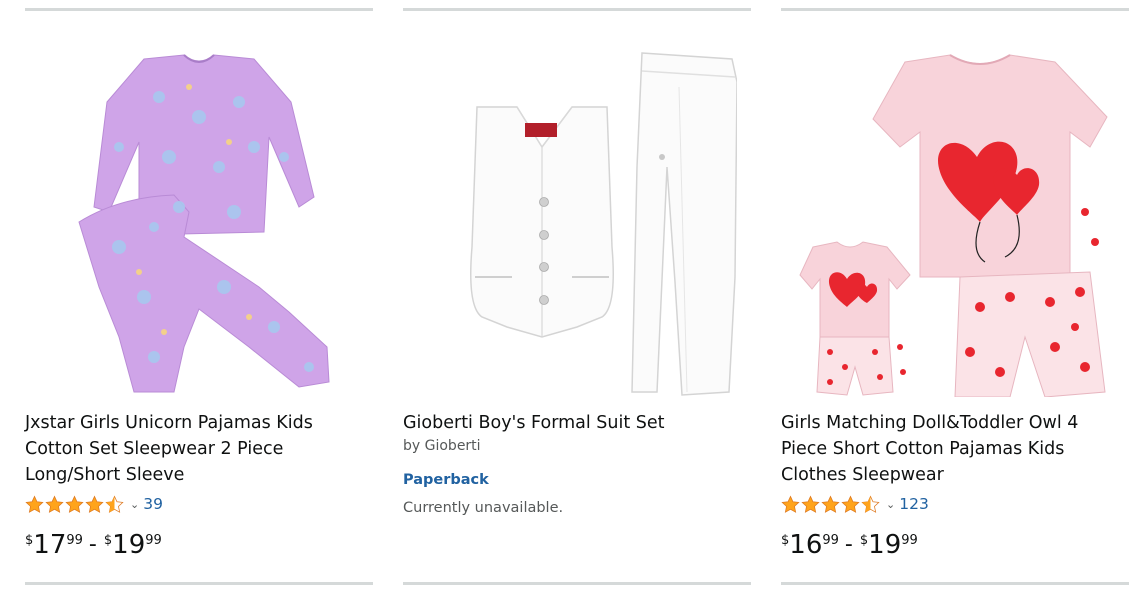 The height and width of the screenshot is (607, 1147). What do you see at coordinates (50, 545) in the screenshot?
I see `price-whole: 17` at bounding box center [50, 545].